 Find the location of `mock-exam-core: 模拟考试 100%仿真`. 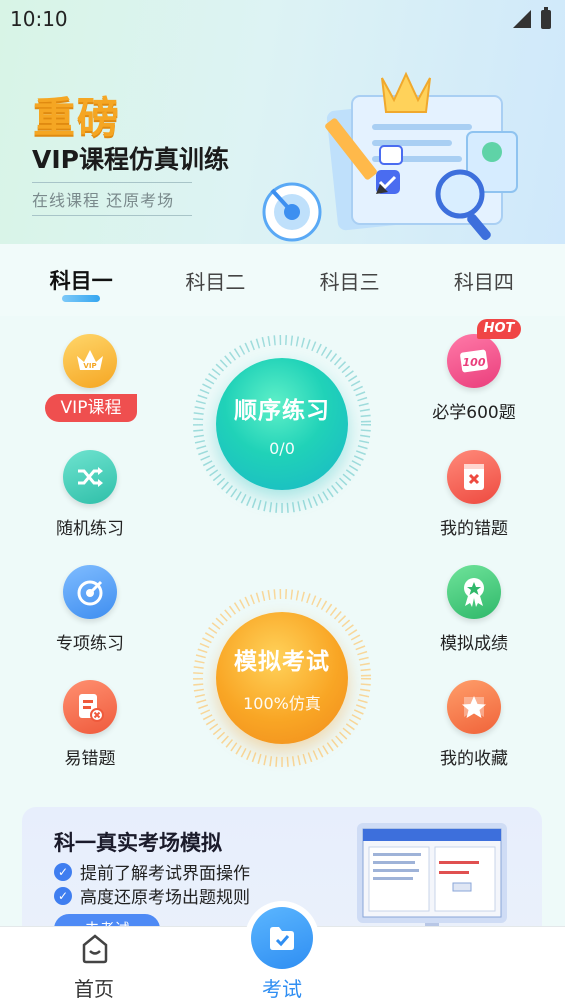

mock-exam-core: 模拟考试 100%仿真 is located at coordinates (282, 678).